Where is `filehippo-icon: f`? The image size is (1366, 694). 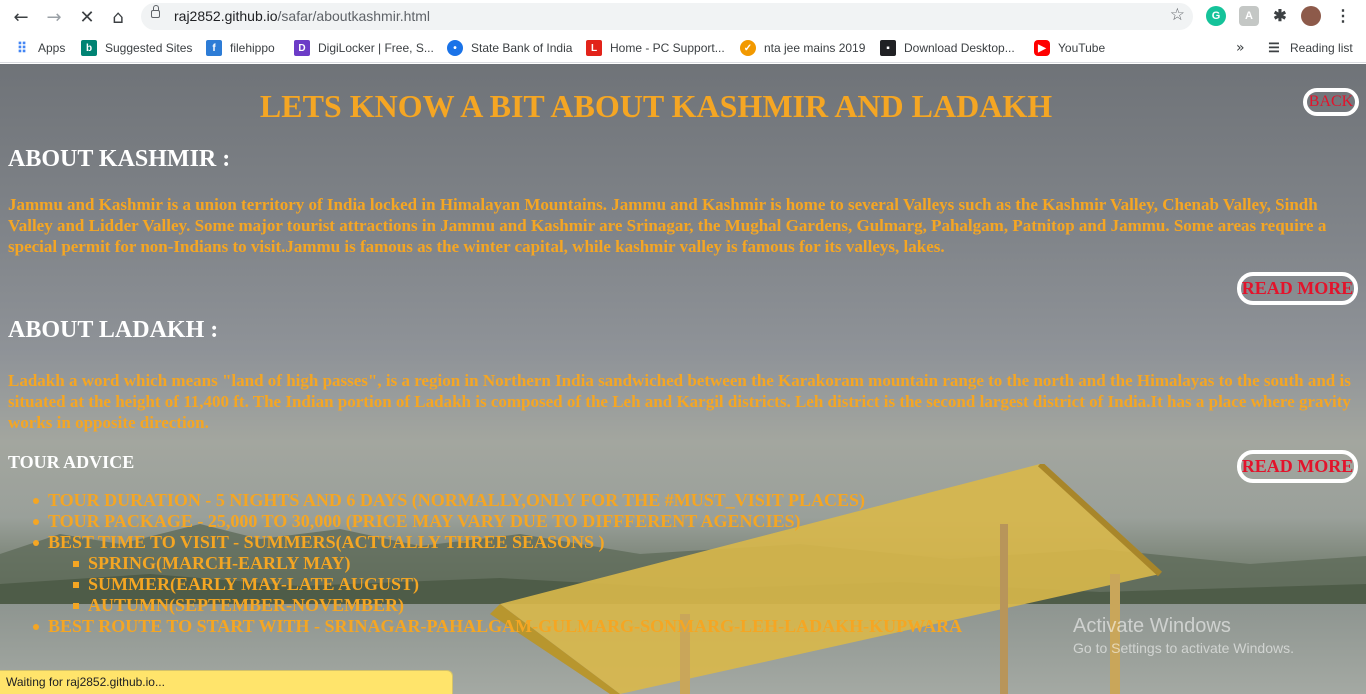 filehippo-icon: f is located at coordinates (214, 48).